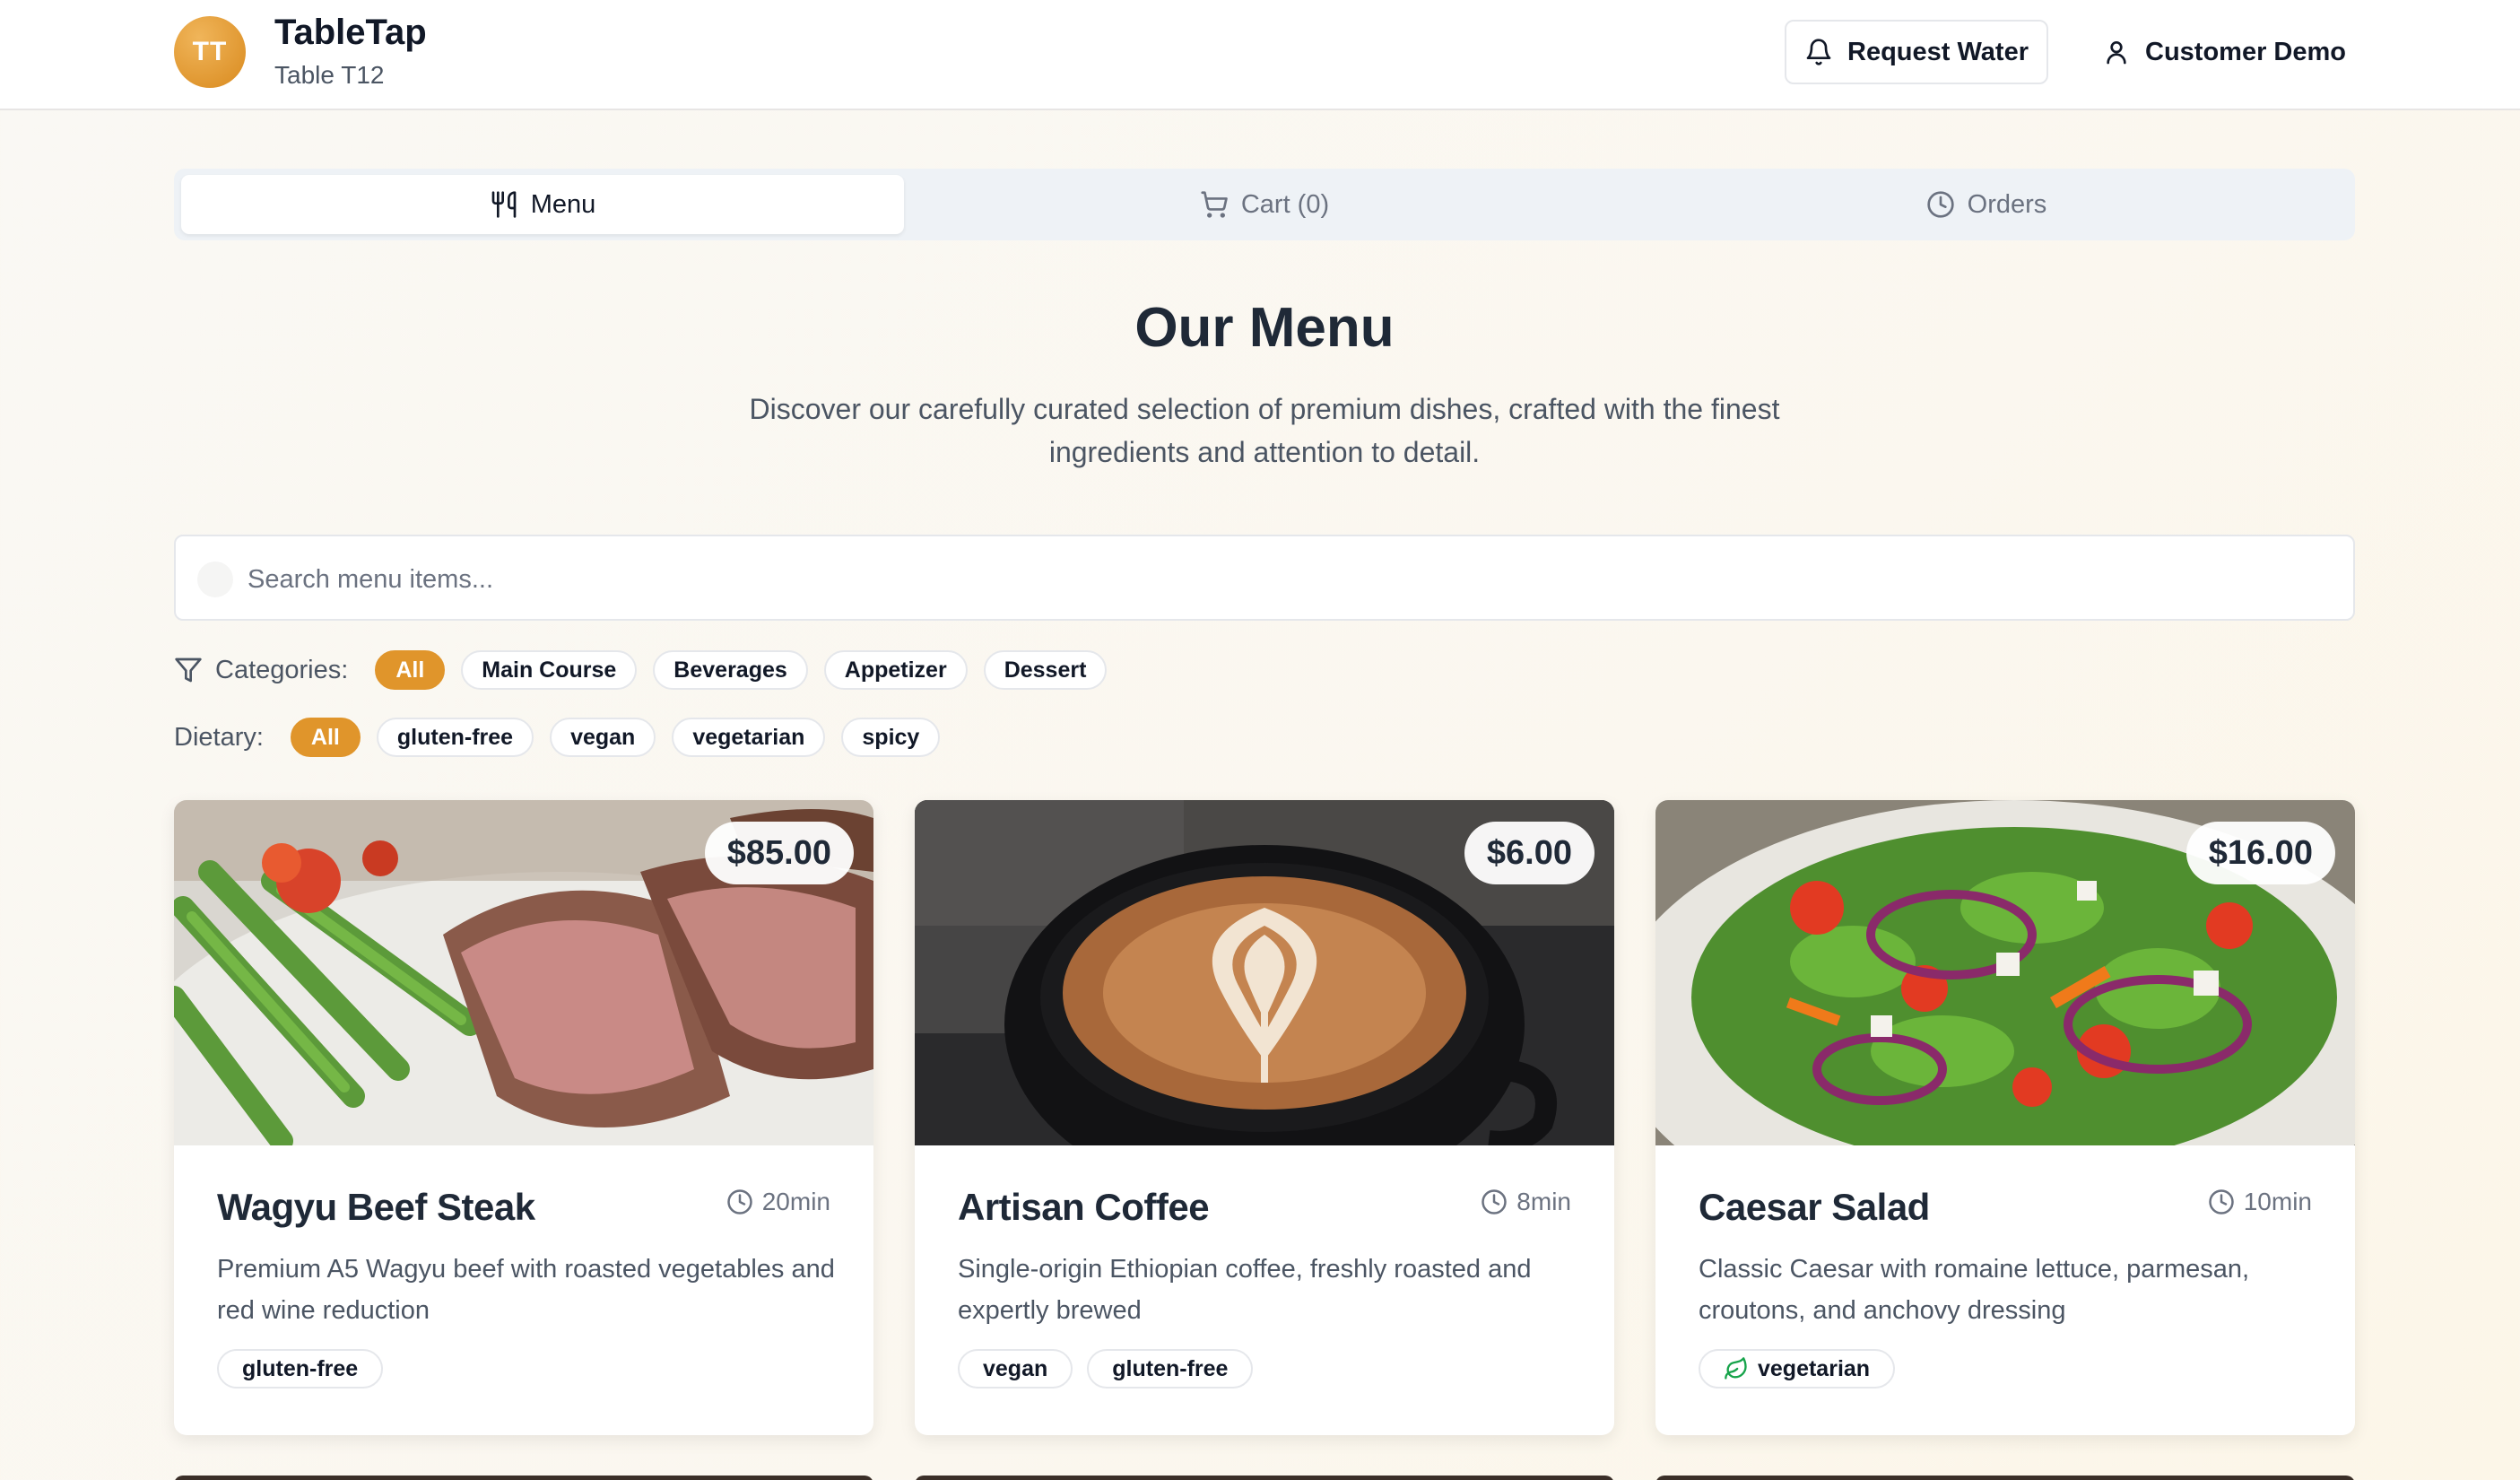 This screenshot has width=2520, height=1480. I want to click on tag-vegetarian: vegetarian, so click(1797, 1369).